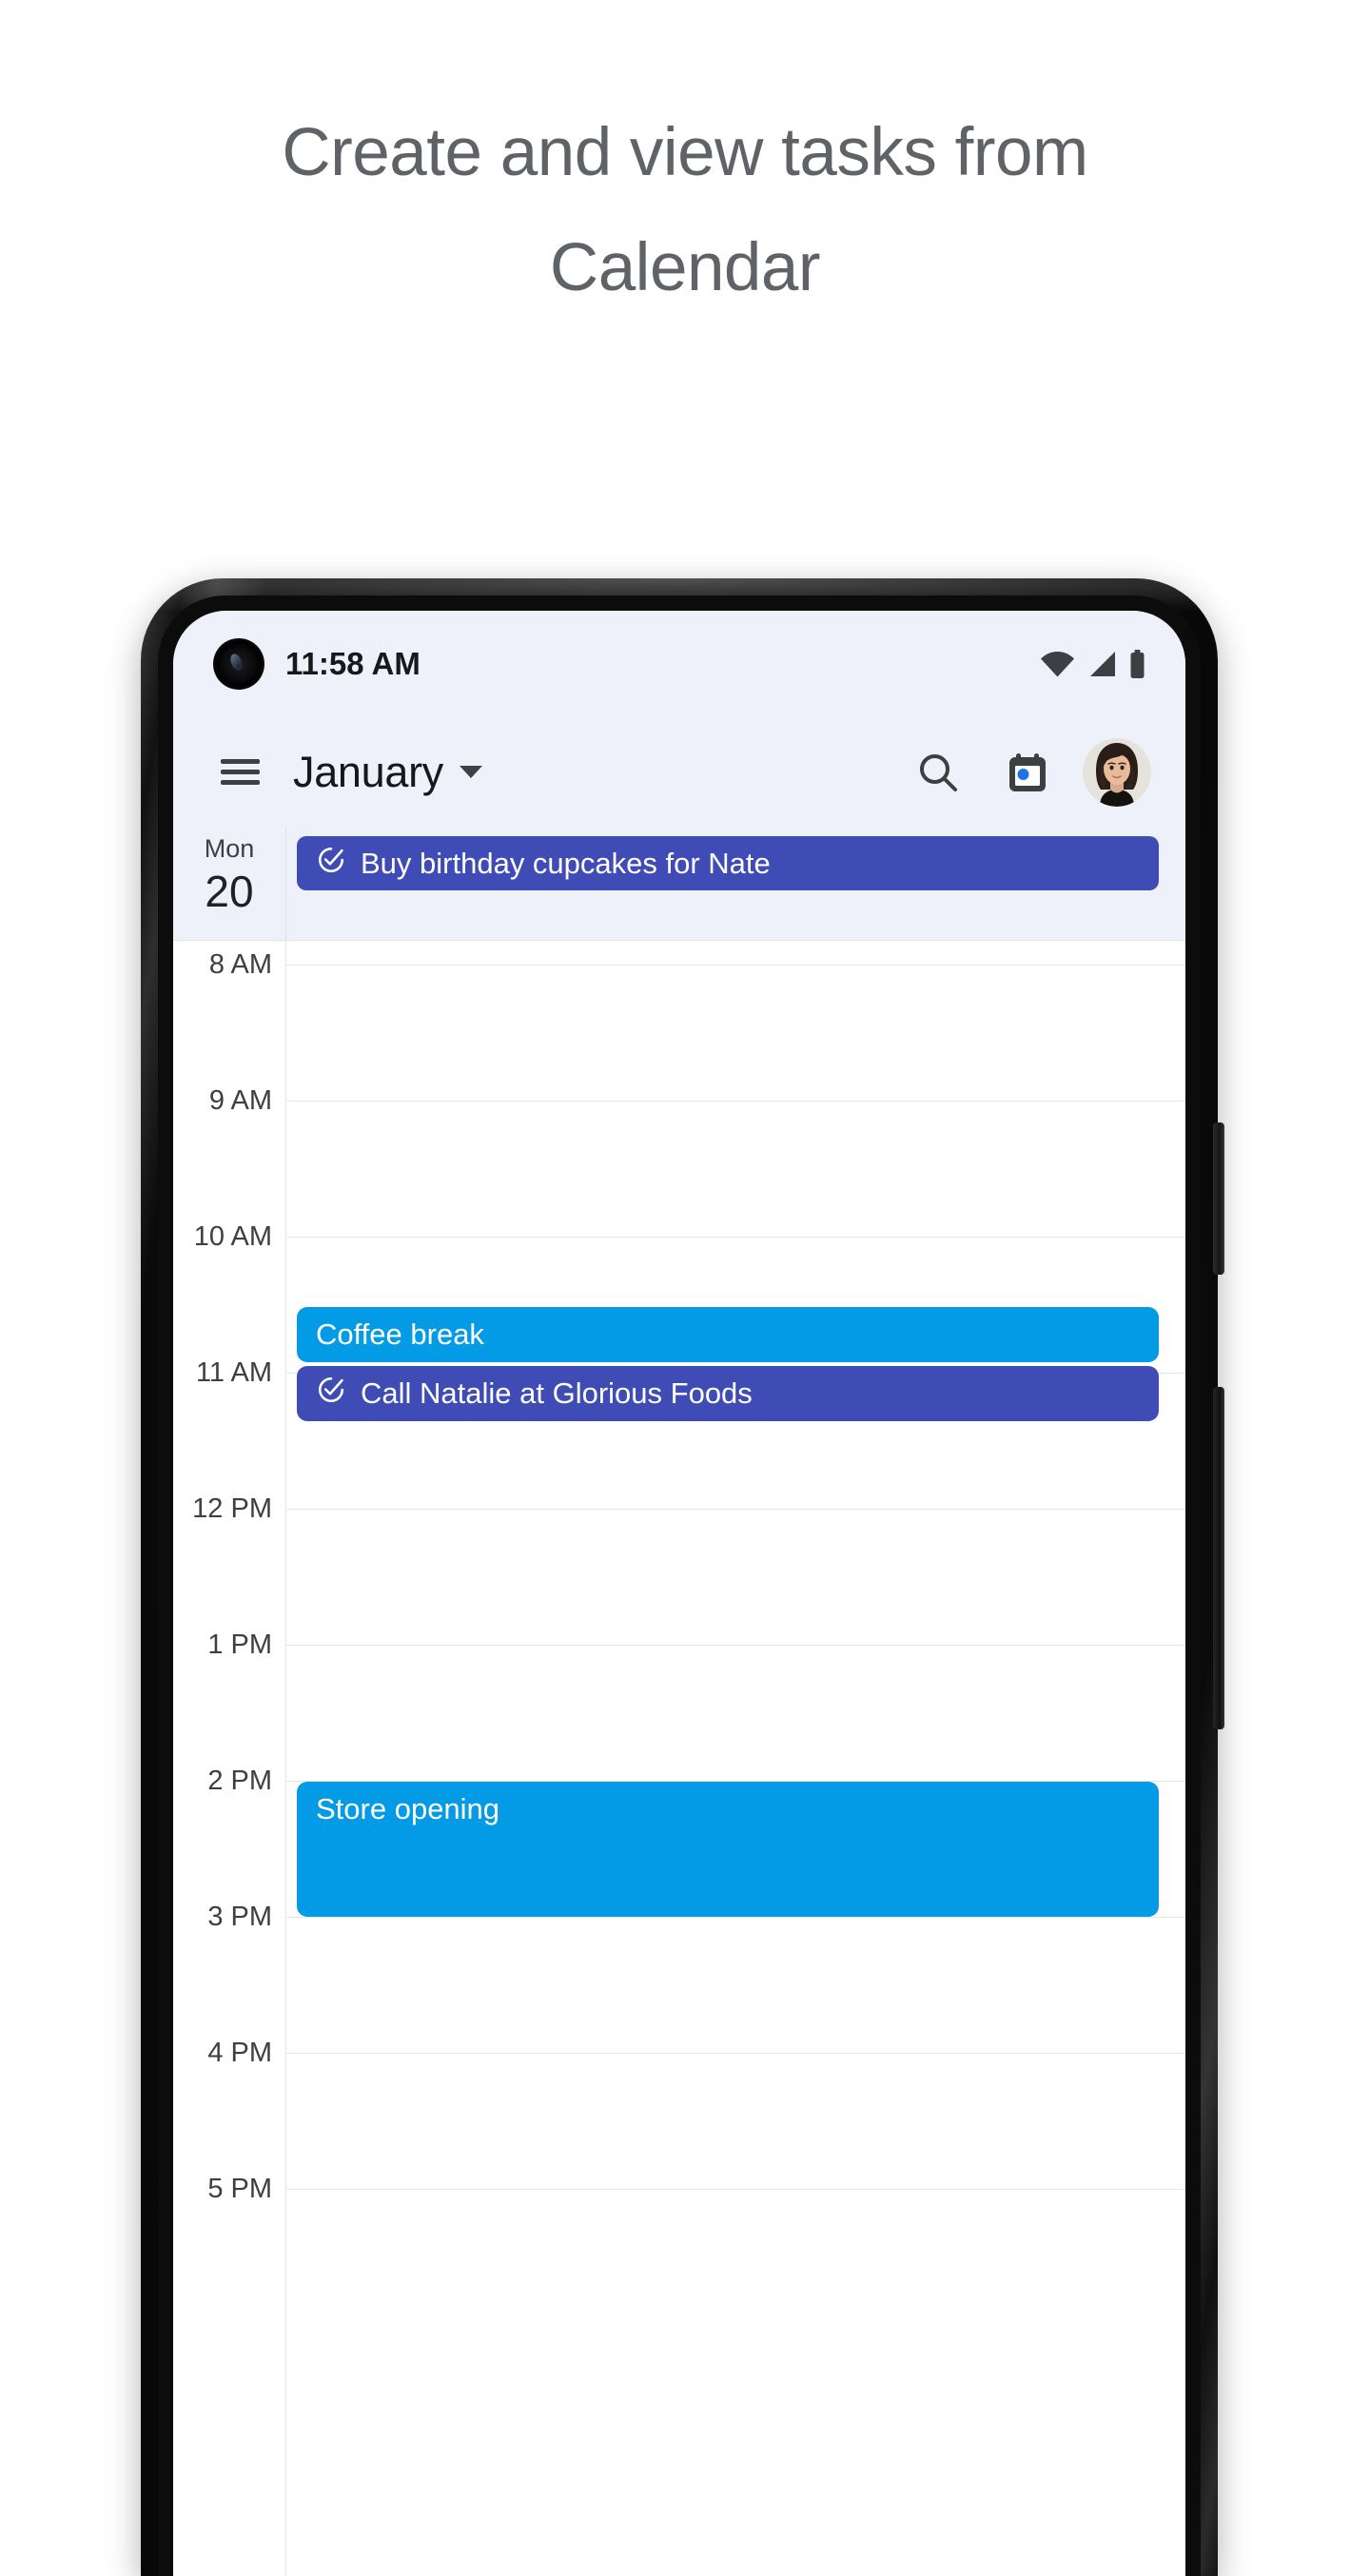 The image size is (1370, 2576). Describe the element at coordinates (238, 664) in the screenshot. I see `front-camera-punch-hole` at that location.